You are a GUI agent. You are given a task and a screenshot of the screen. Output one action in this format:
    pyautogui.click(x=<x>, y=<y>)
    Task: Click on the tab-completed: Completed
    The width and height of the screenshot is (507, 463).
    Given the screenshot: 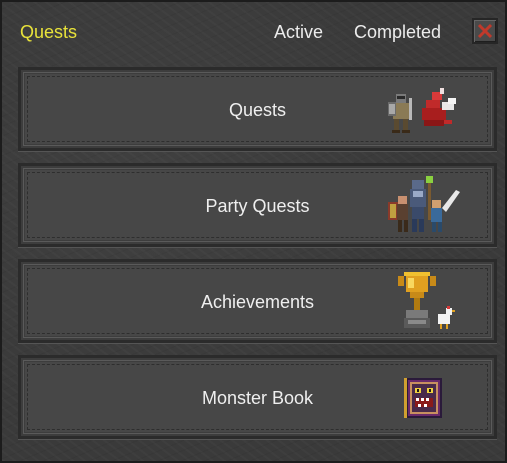 What is the action you would take?
    pyautogui.click(x=397, y=32)
    